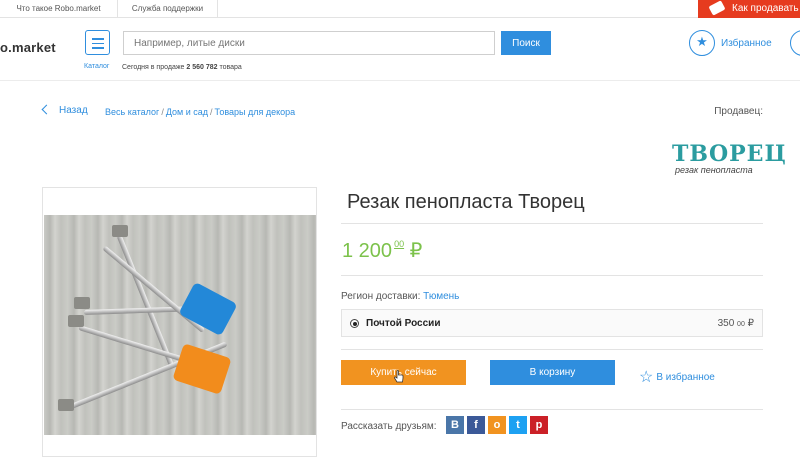  Describe the element at coordinates (455, 425) in the screenshot. I see `vk-share-icon: В` at that location.